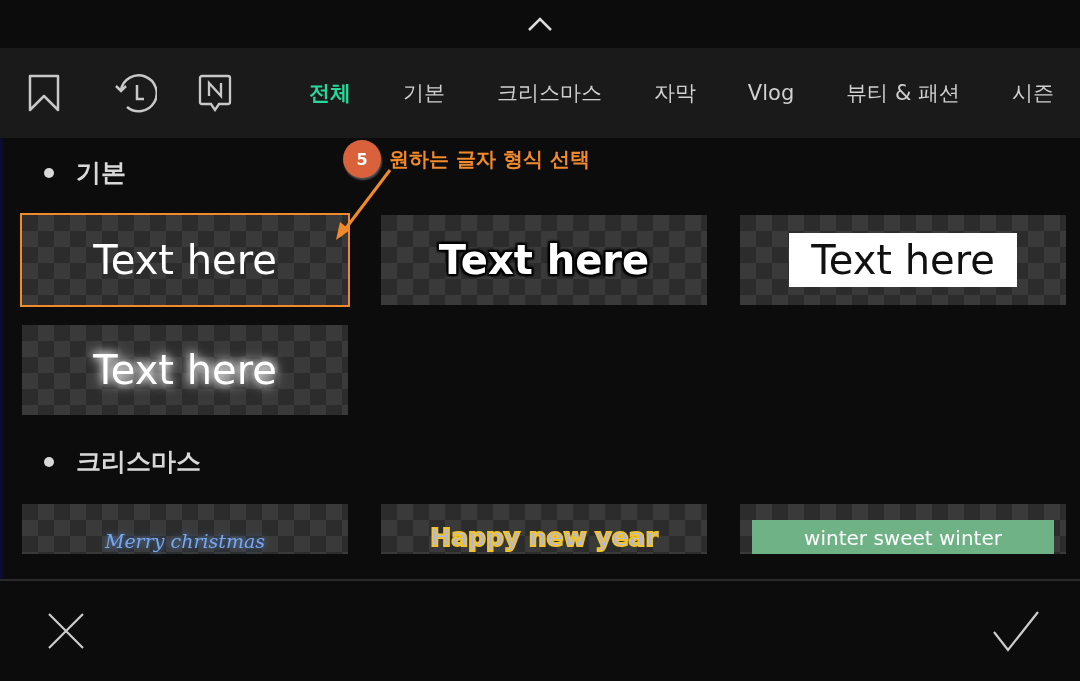 This screenshot has width=1080, height=681. I want to click on new-badge-icon, so click(214, 93).